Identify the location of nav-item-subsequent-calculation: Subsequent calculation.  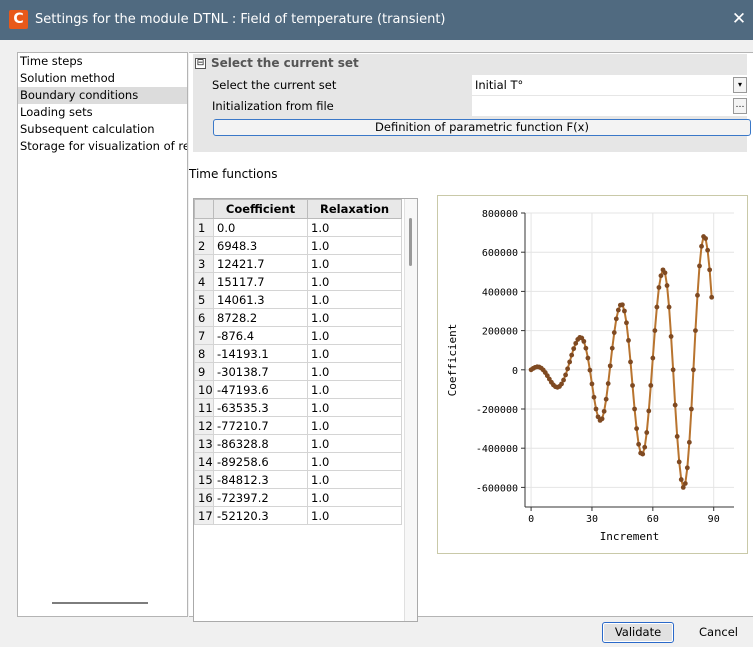
(102, 129).